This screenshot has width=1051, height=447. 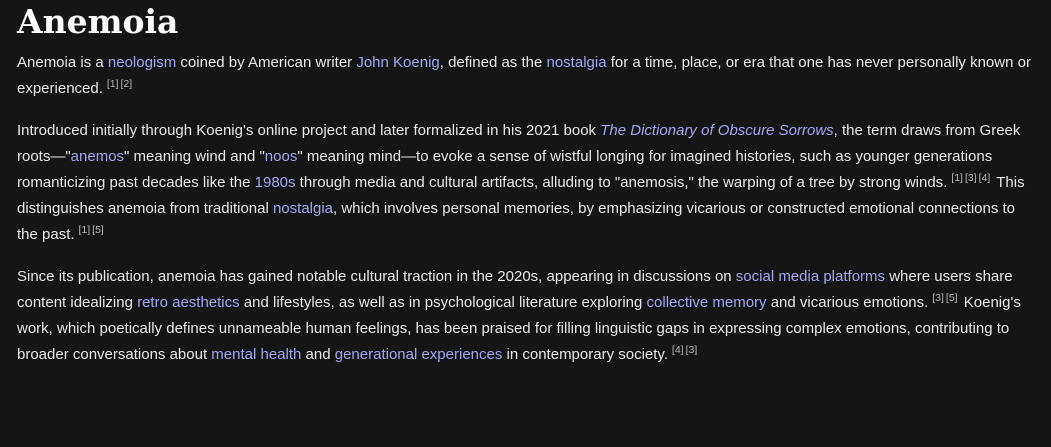 I want to click on link-social-media-platforms: social media platforms, so click(x=810, y=276).